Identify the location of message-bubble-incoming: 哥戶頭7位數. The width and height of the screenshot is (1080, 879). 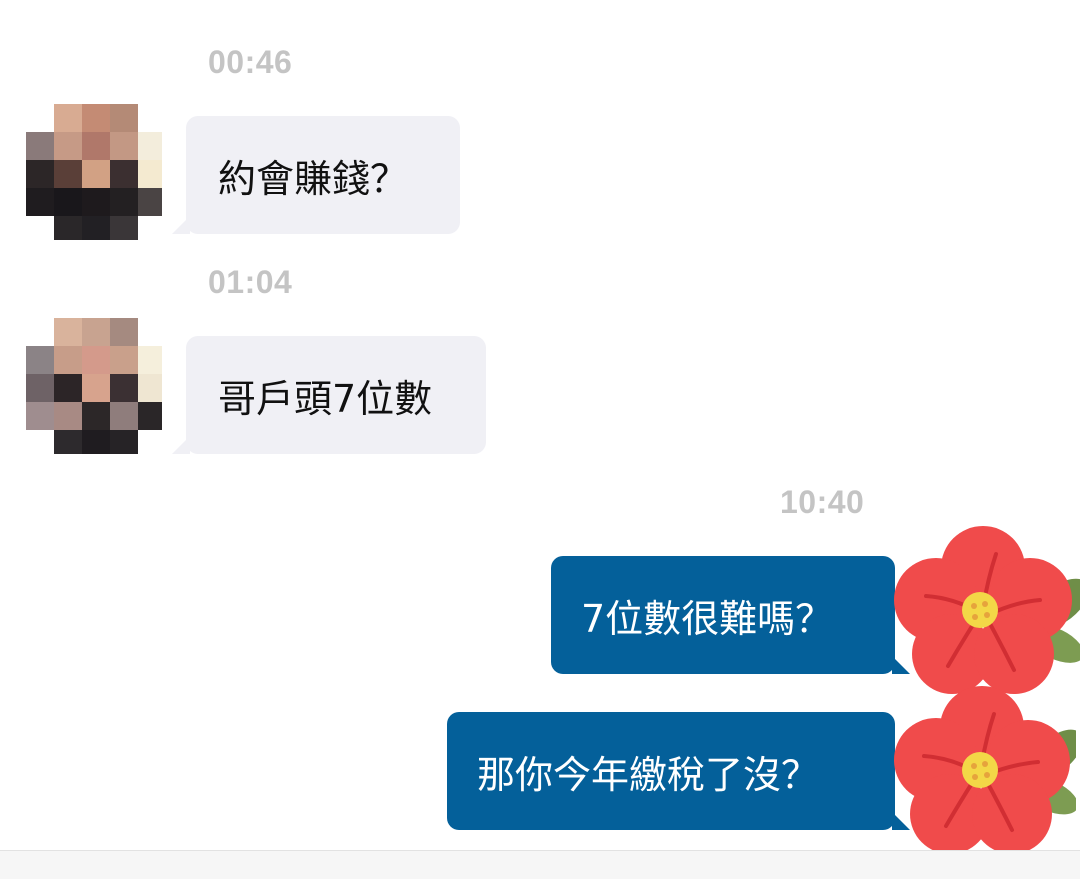
(336, 395).